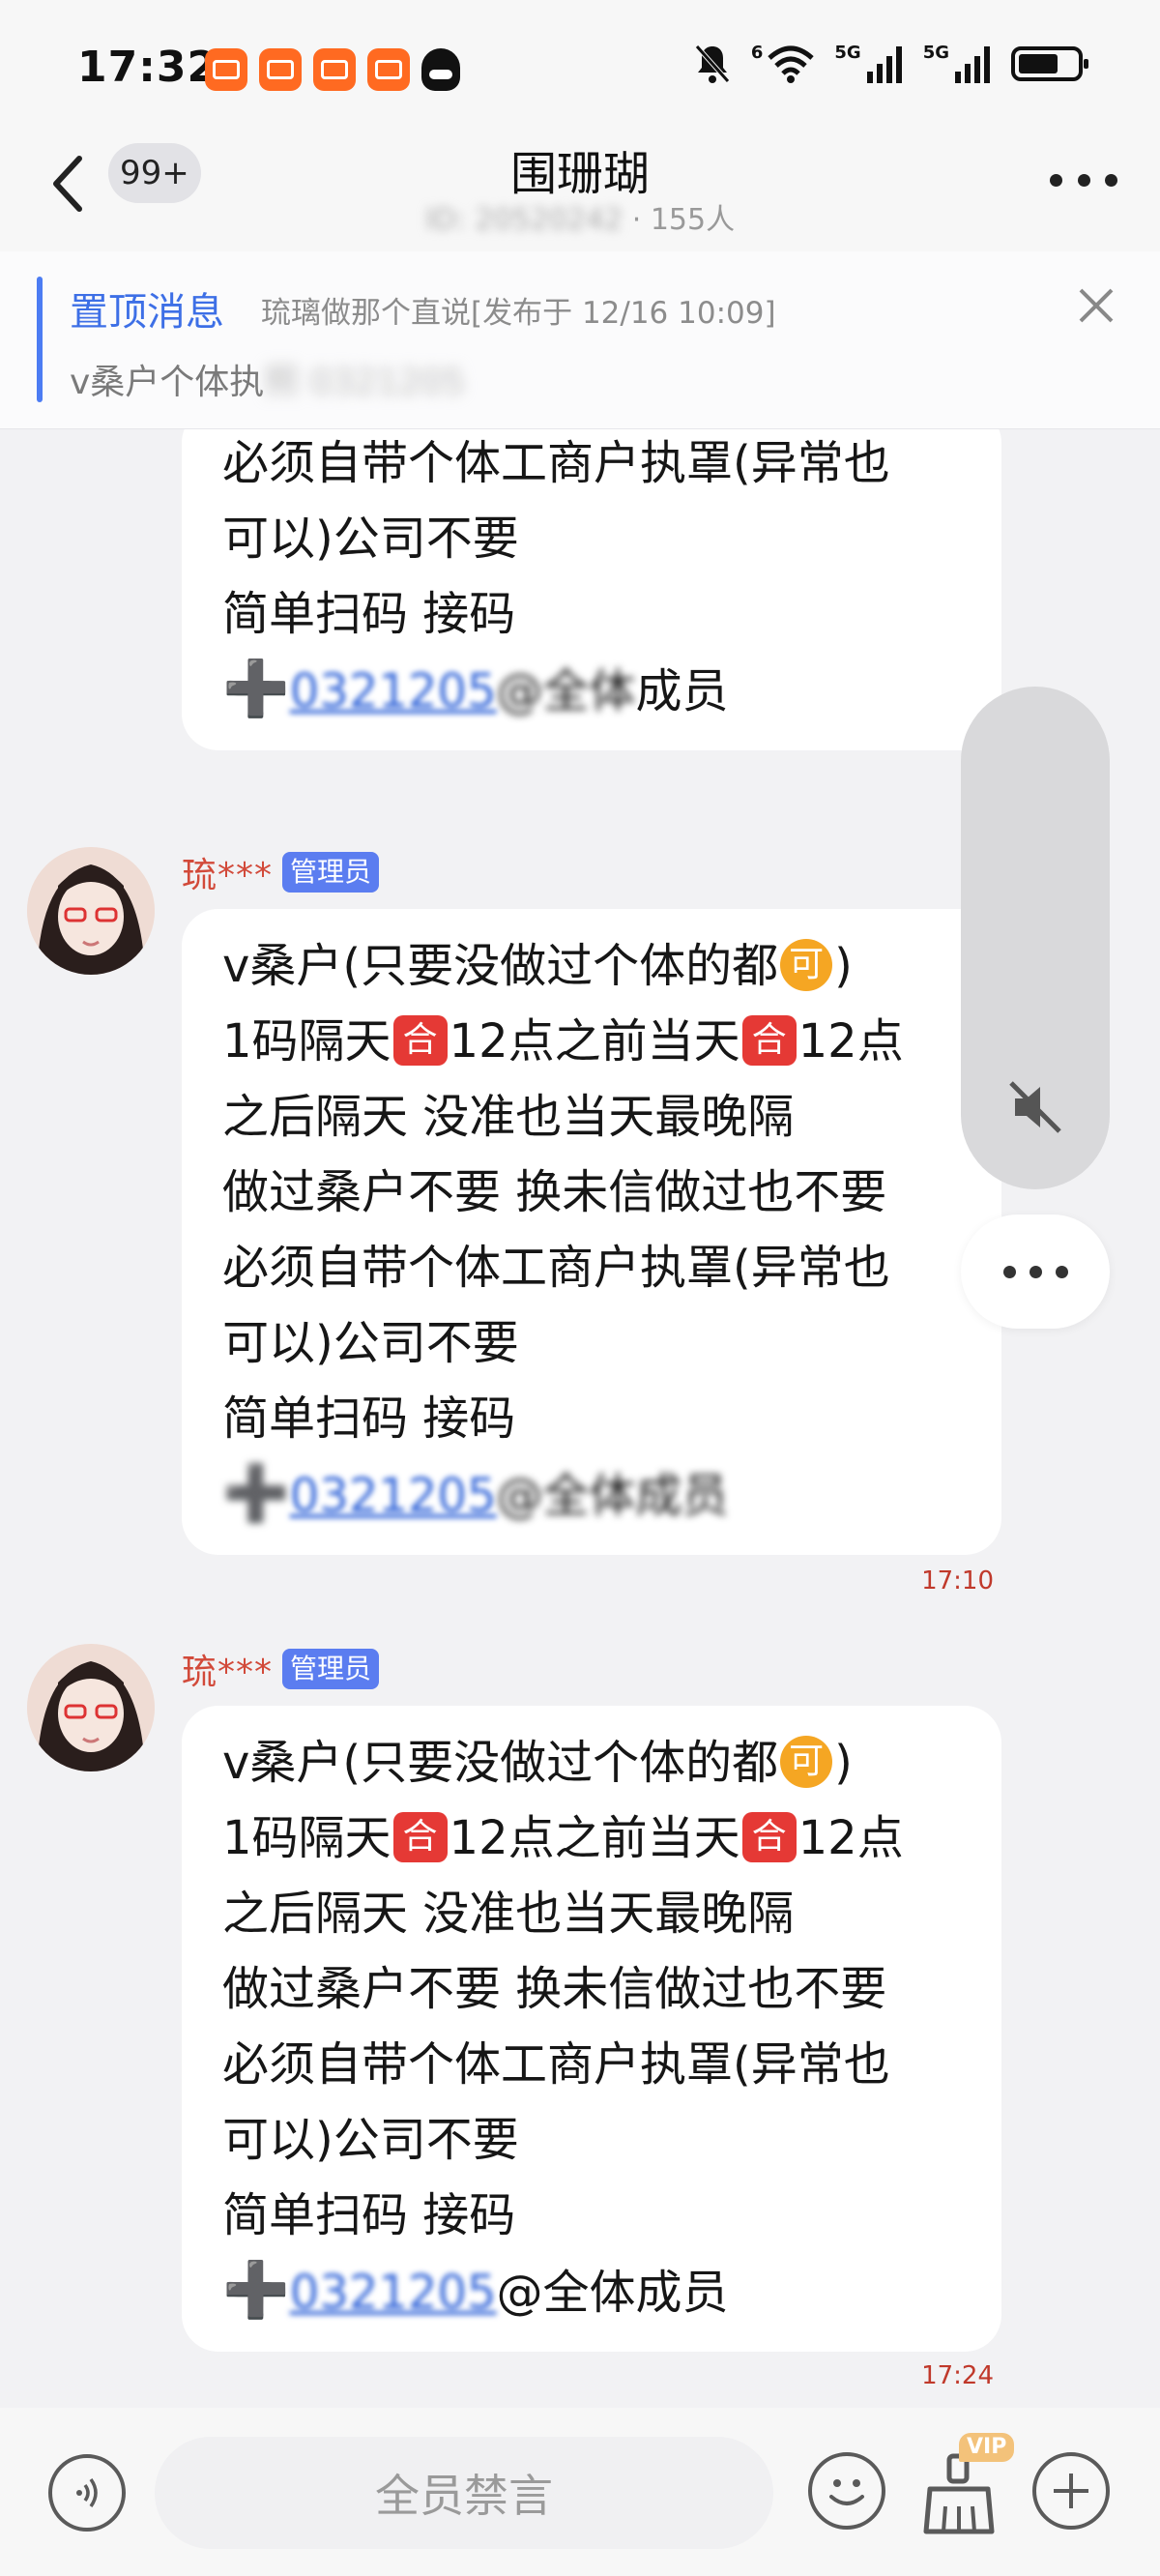 This screenshot has width=1160, height=2576. What do you see at coordinates (519, 313) in the screenshot?
I see `pinned-meta: 琉璃做那个直说[发布于 12/16 10:09]` at bounding box center [519, 313].